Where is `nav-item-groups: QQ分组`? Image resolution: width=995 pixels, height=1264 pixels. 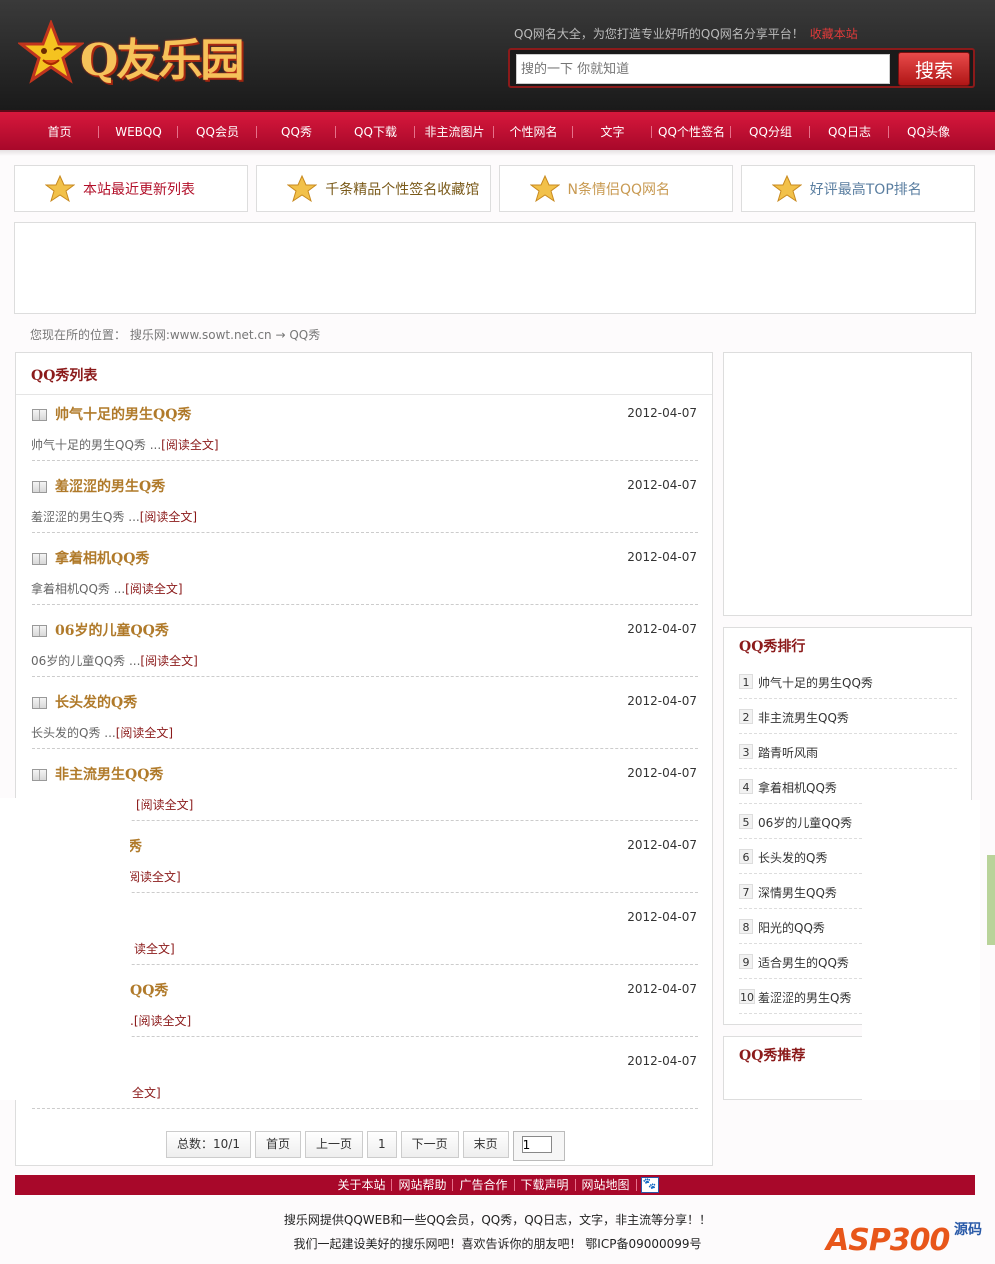 nav-item-groups: QQ分组 is located at coordinates (770, 132).